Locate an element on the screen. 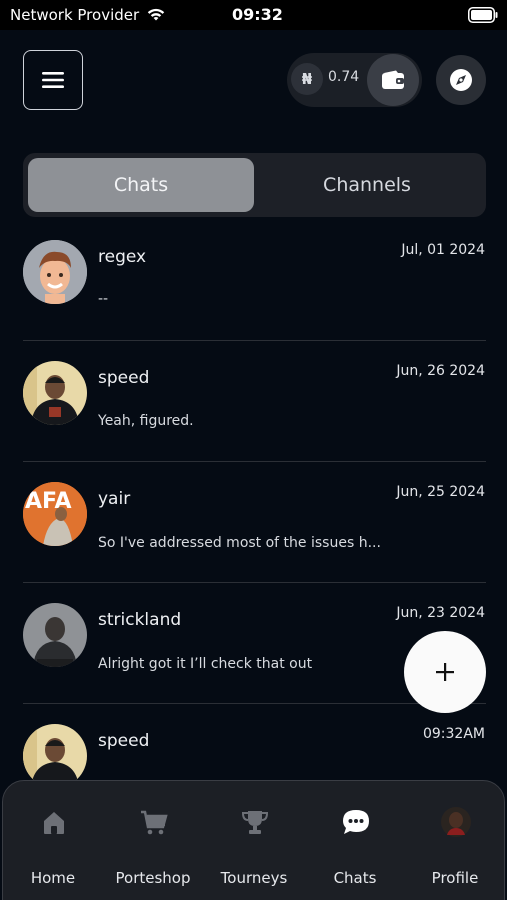 The height and width of the screenshot is (900, 507). chat-date: Jul, 01 2024 is located at coordinates (443, 250).